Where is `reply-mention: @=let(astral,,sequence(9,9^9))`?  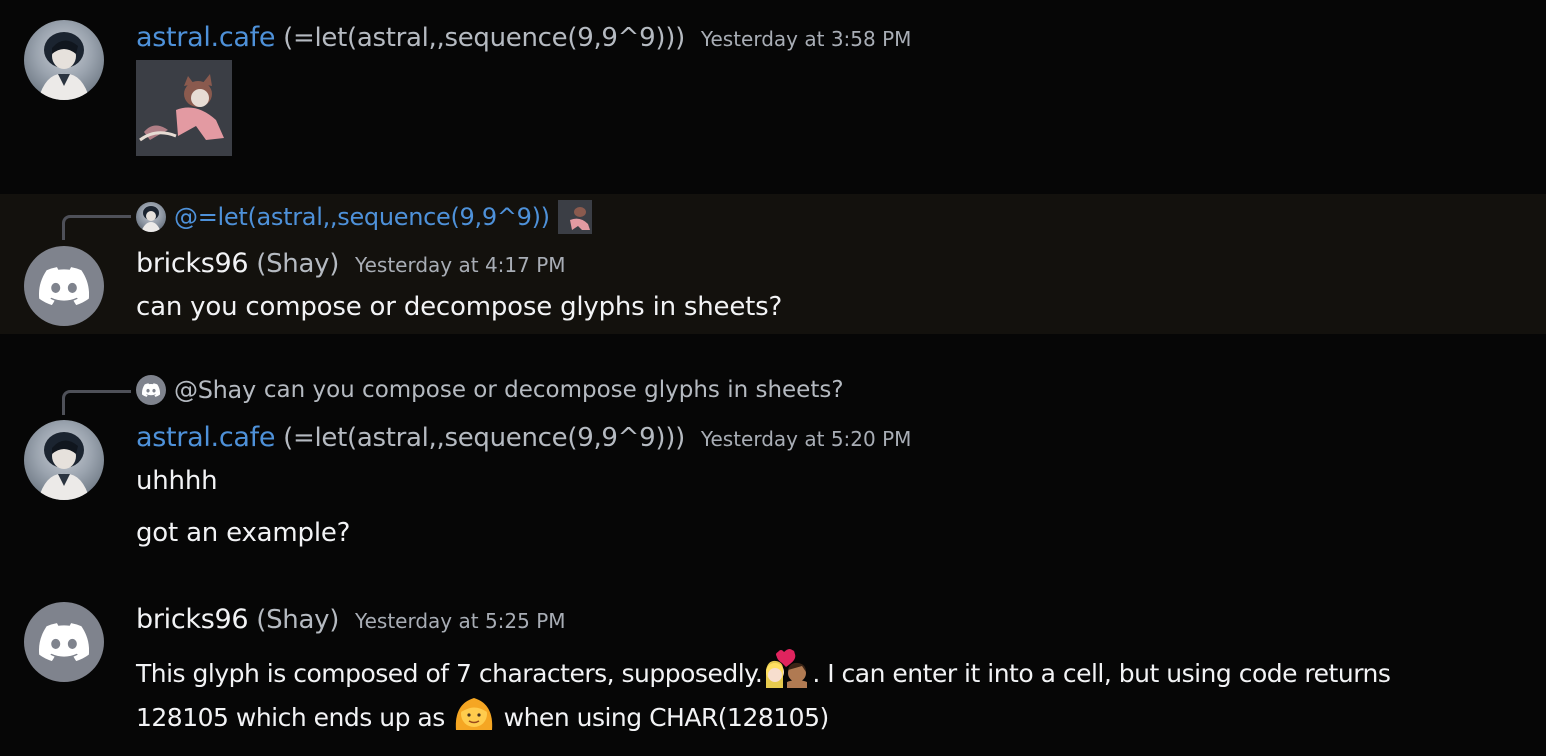 reply-mention: @=let(astral,,sequence(9,9^9)) is located at coordinates (362, 217).